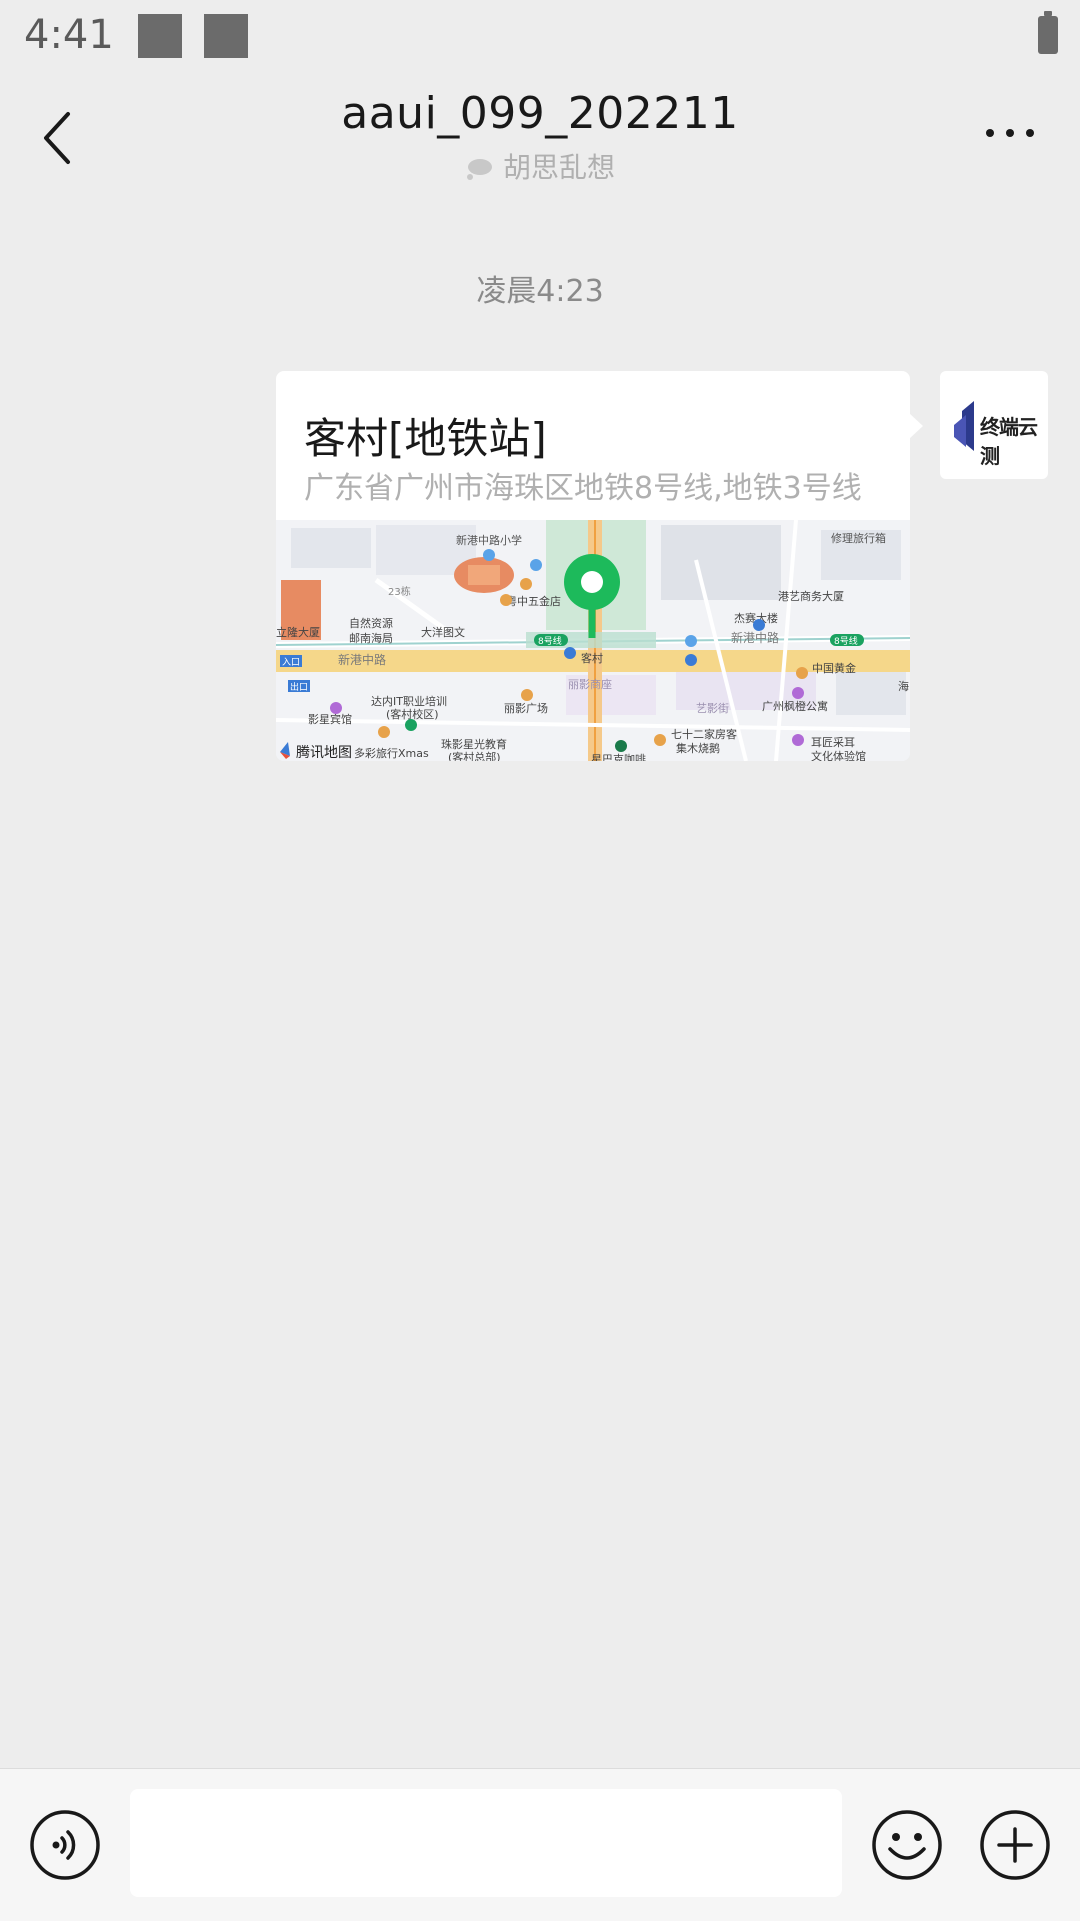  I want to click on location-address: 广东省广州市海珠区地铁8号线,地铁3号线, so click(583, 488).